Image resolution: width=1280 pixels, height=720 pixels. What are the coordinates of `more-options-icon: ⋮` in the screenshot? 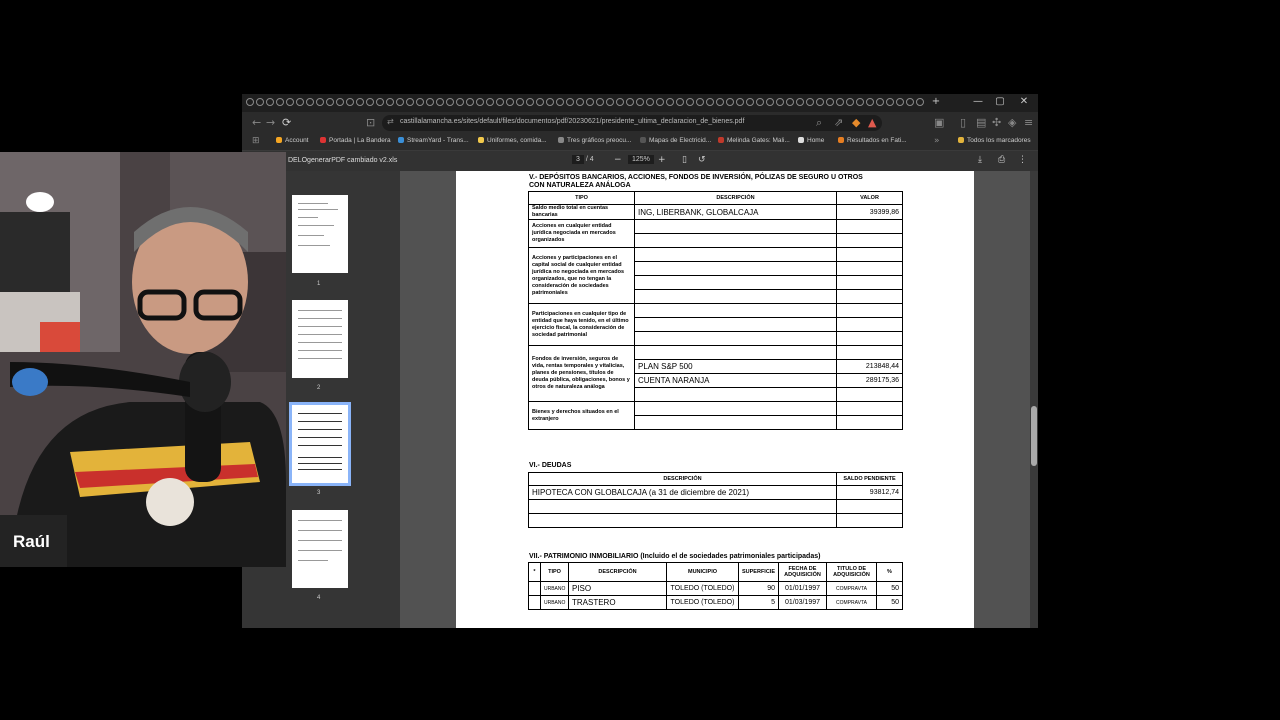 It's located at (1022, 160).